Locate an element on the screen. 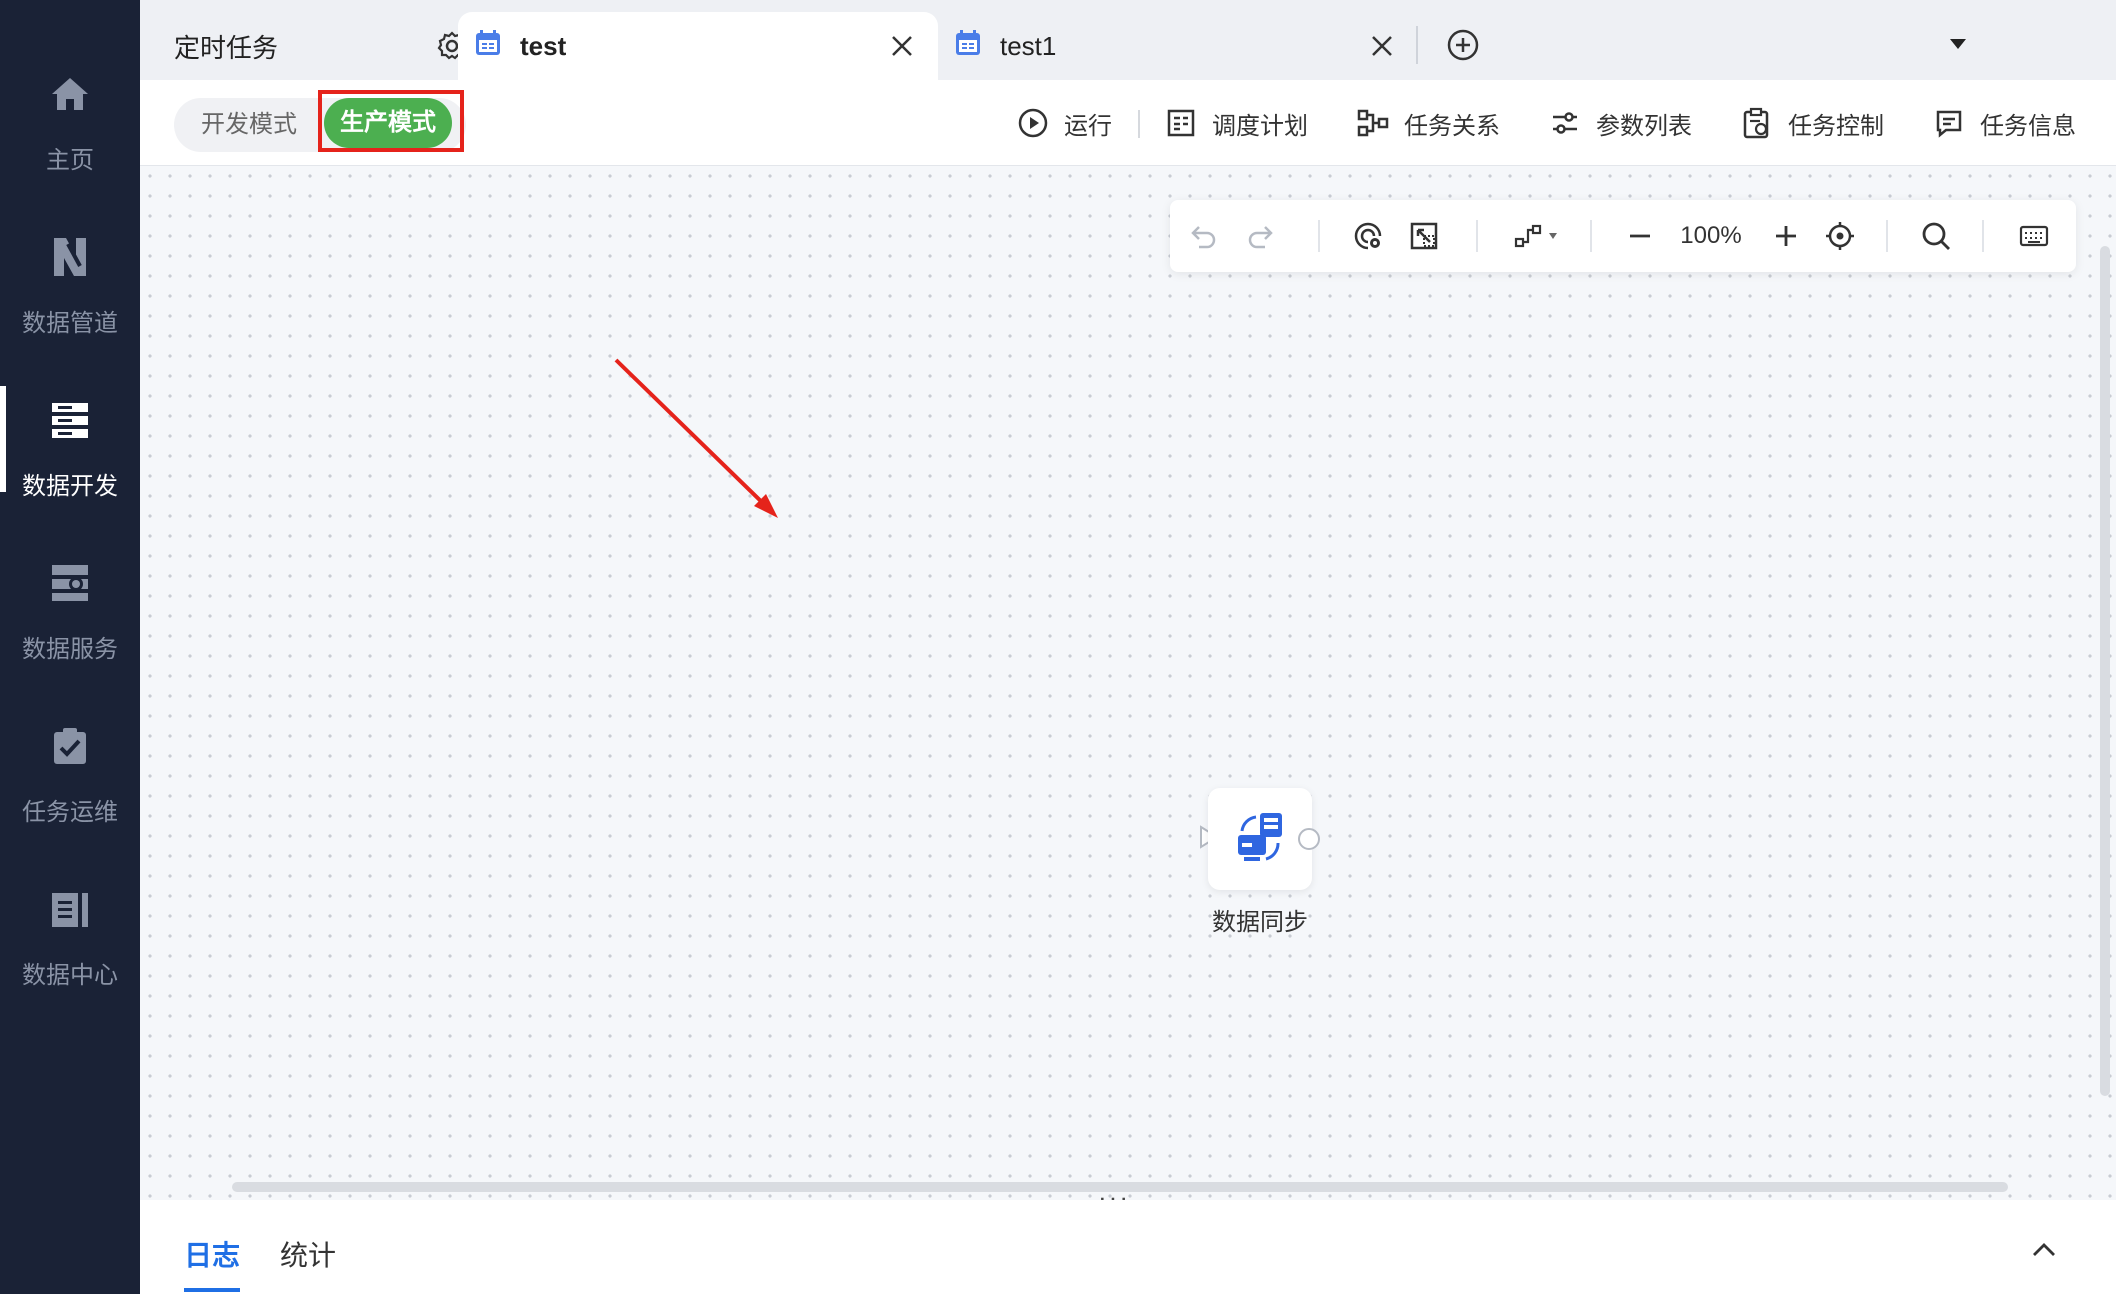 The width and height of the screenshot is (2116, 1294). tab-stats: 统计 is located at coordinates (308, 1254).